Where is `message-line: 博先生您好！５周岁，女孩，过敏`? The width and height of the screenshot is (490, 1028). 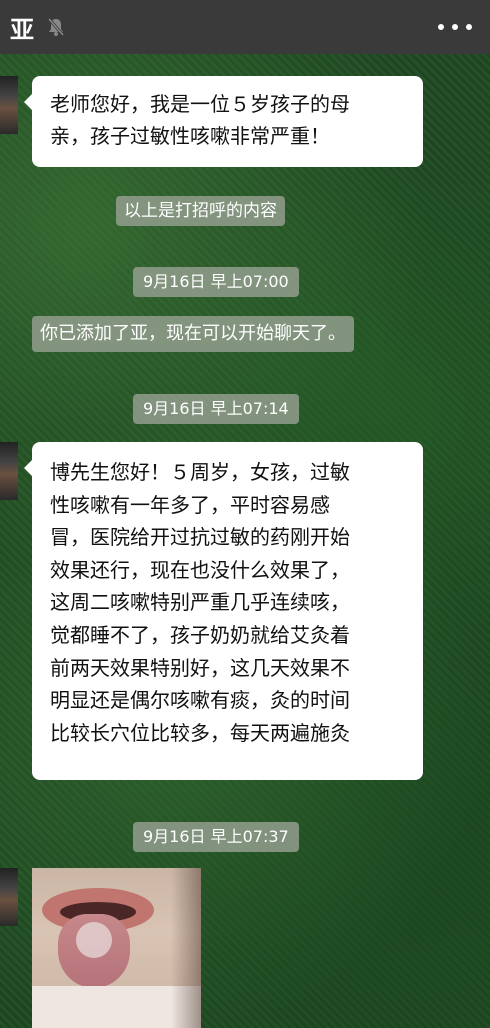 message-line: 博先生您好！５周岁，女孩，过敏 is located at coordinates (200, 472).